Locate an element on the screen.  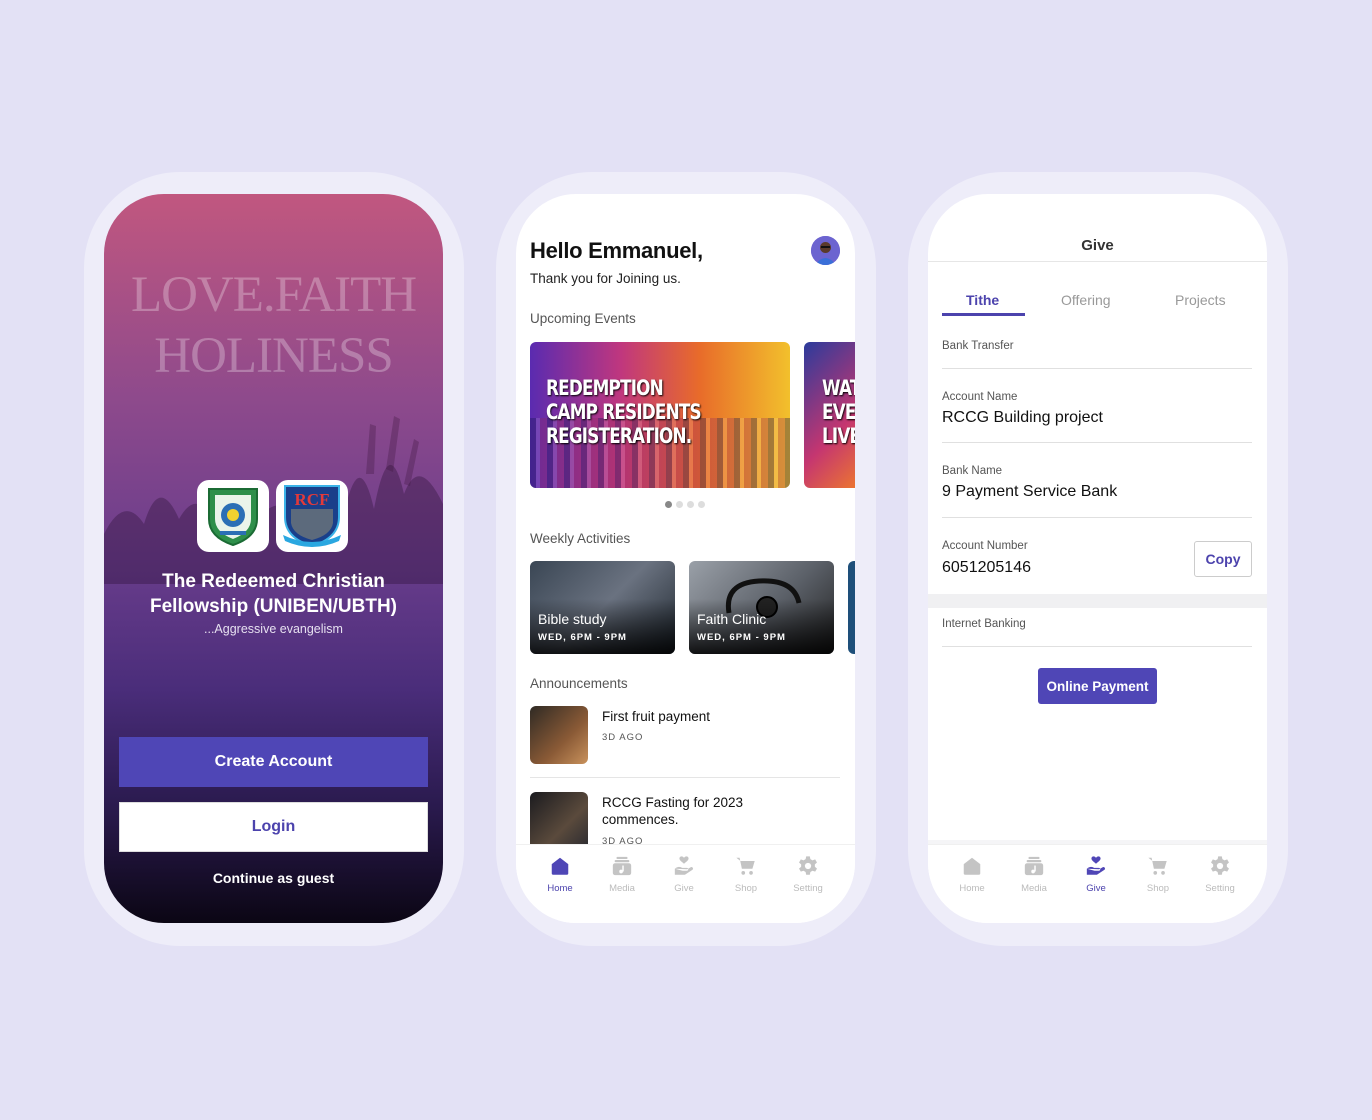
worship-crowd-image is located at coordinates (273, 500).